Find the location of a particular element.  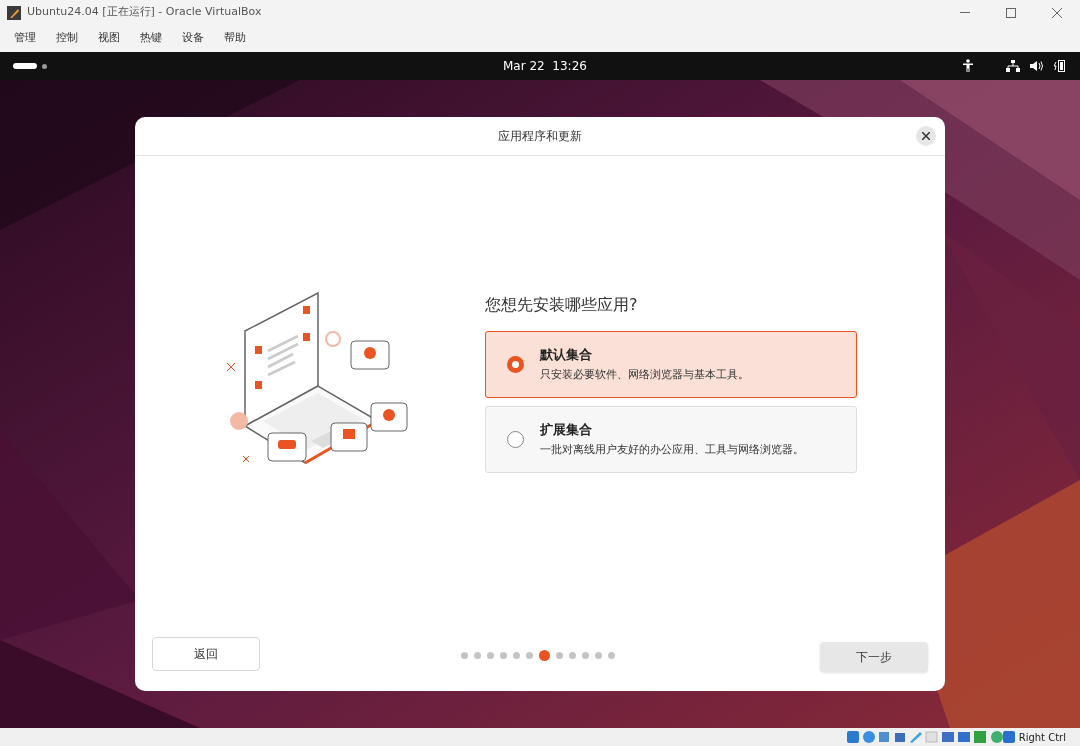

menu-item: 帮助 is located at coordinates (235, 38).